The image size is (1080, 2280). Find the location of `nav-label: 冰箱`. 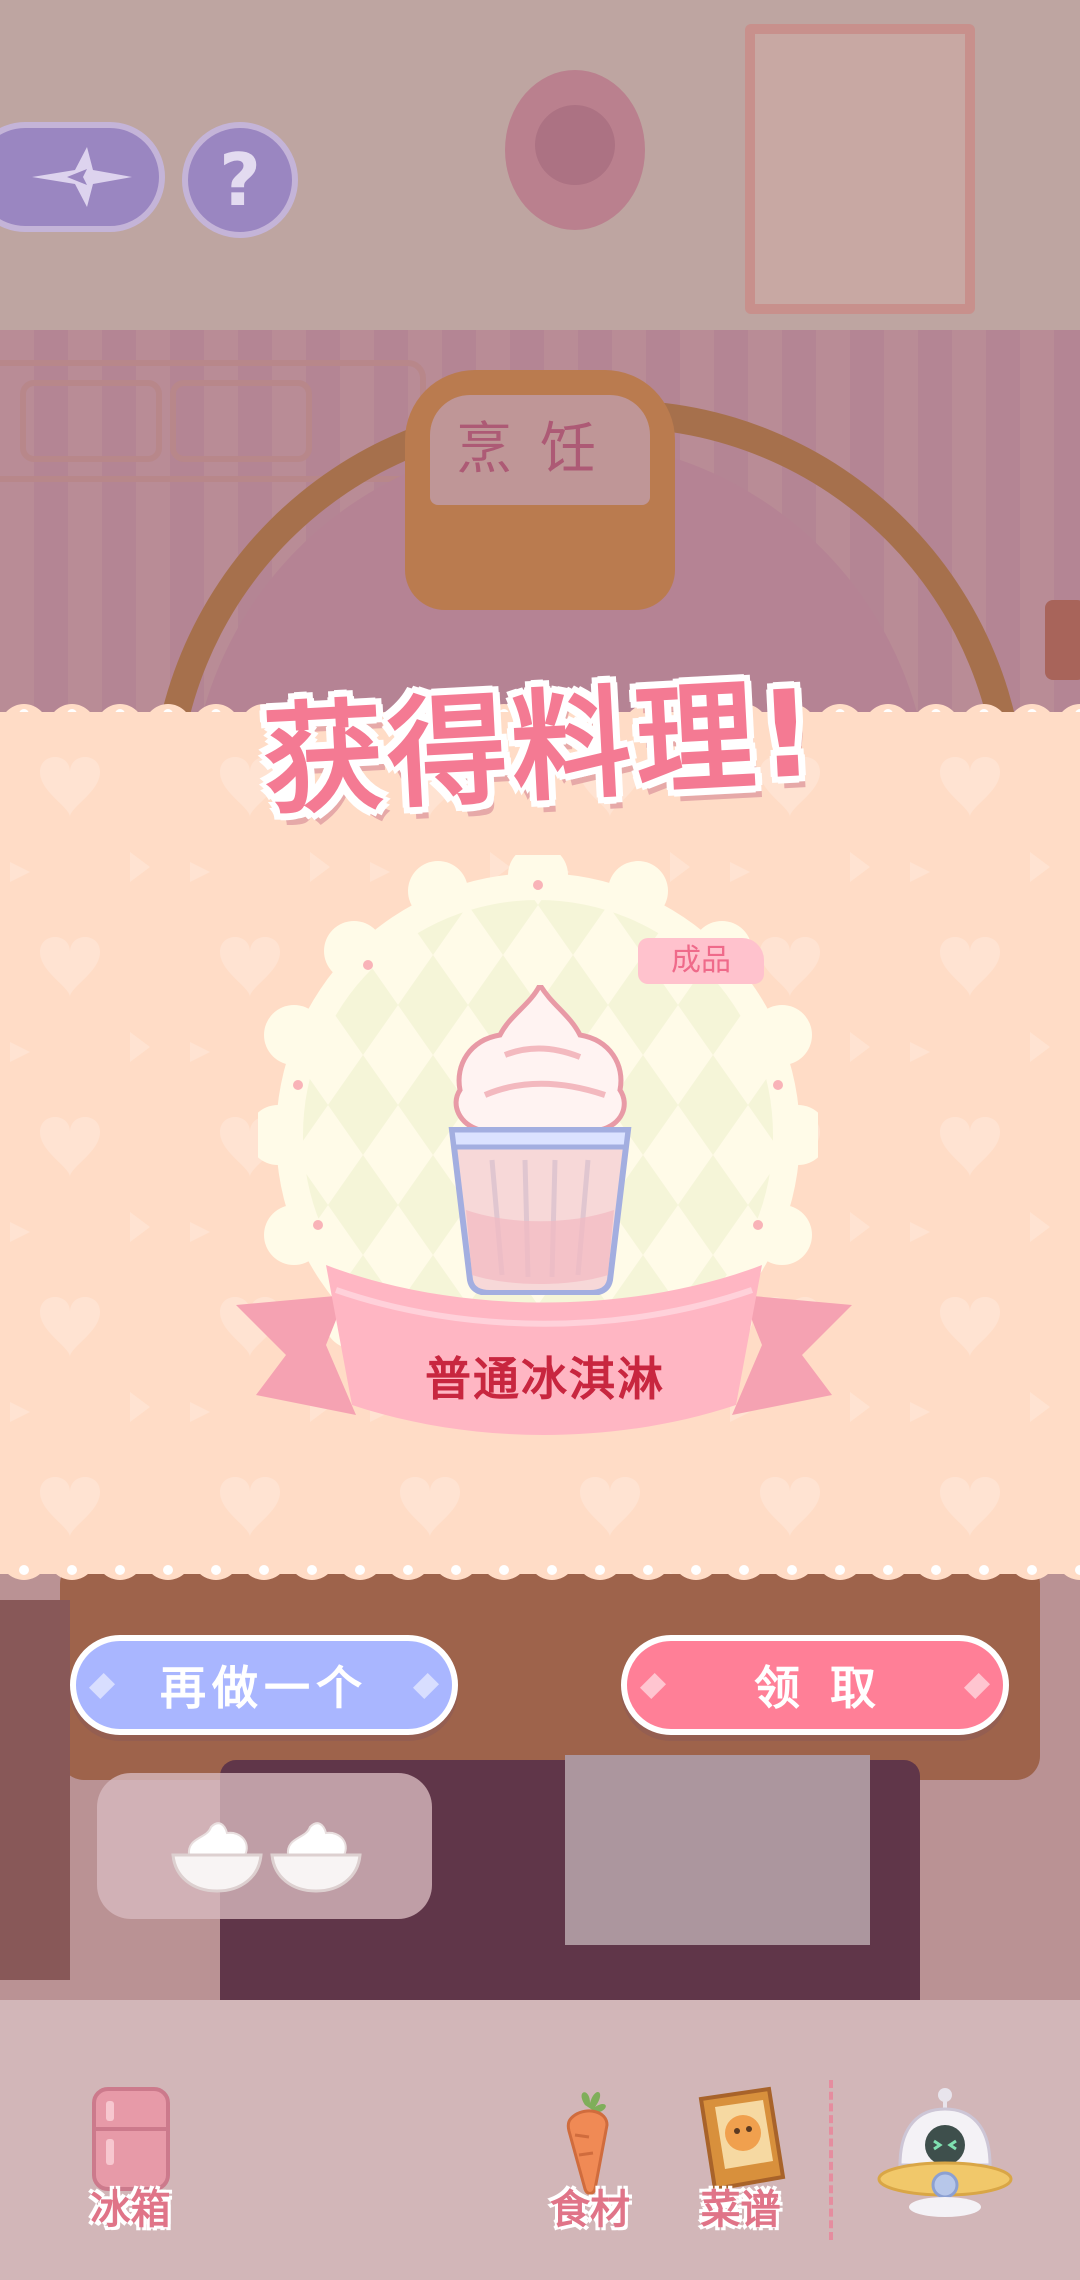

nav-label: 冰箱 is located at coordinates (130, 2210).